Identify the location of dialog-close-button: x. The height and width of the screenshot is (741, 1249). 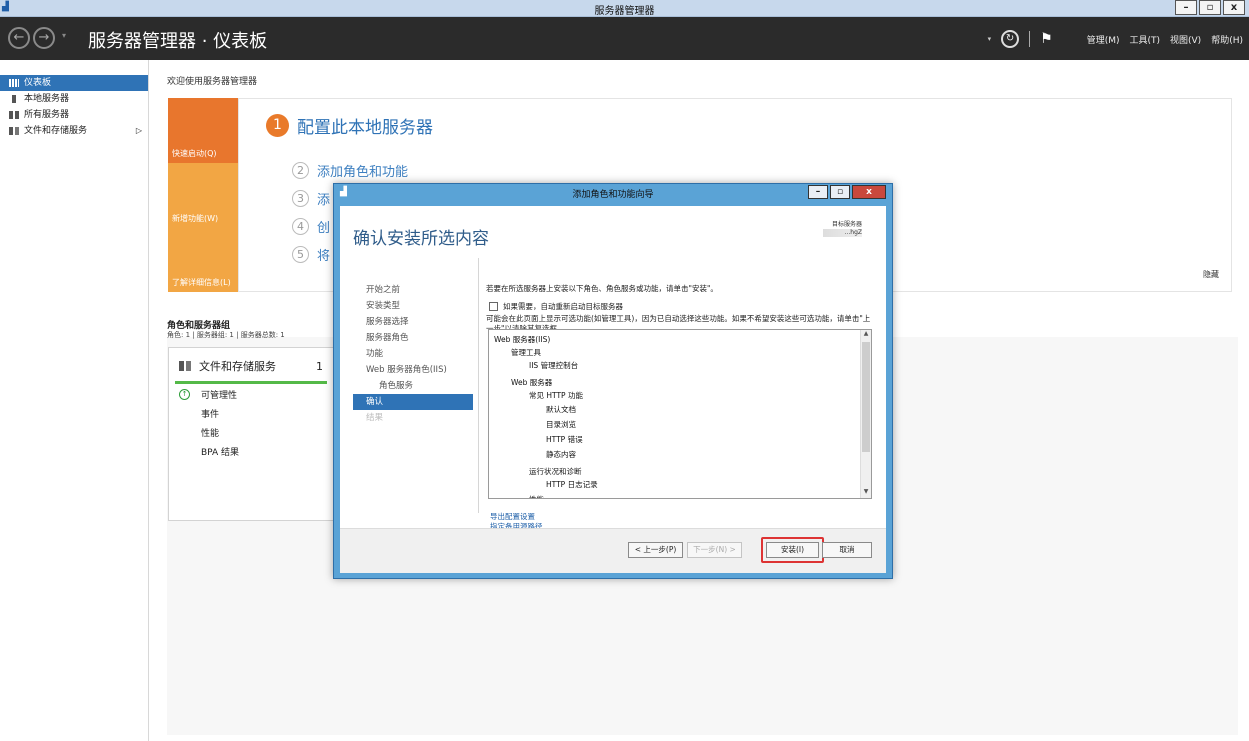
(869, 192).